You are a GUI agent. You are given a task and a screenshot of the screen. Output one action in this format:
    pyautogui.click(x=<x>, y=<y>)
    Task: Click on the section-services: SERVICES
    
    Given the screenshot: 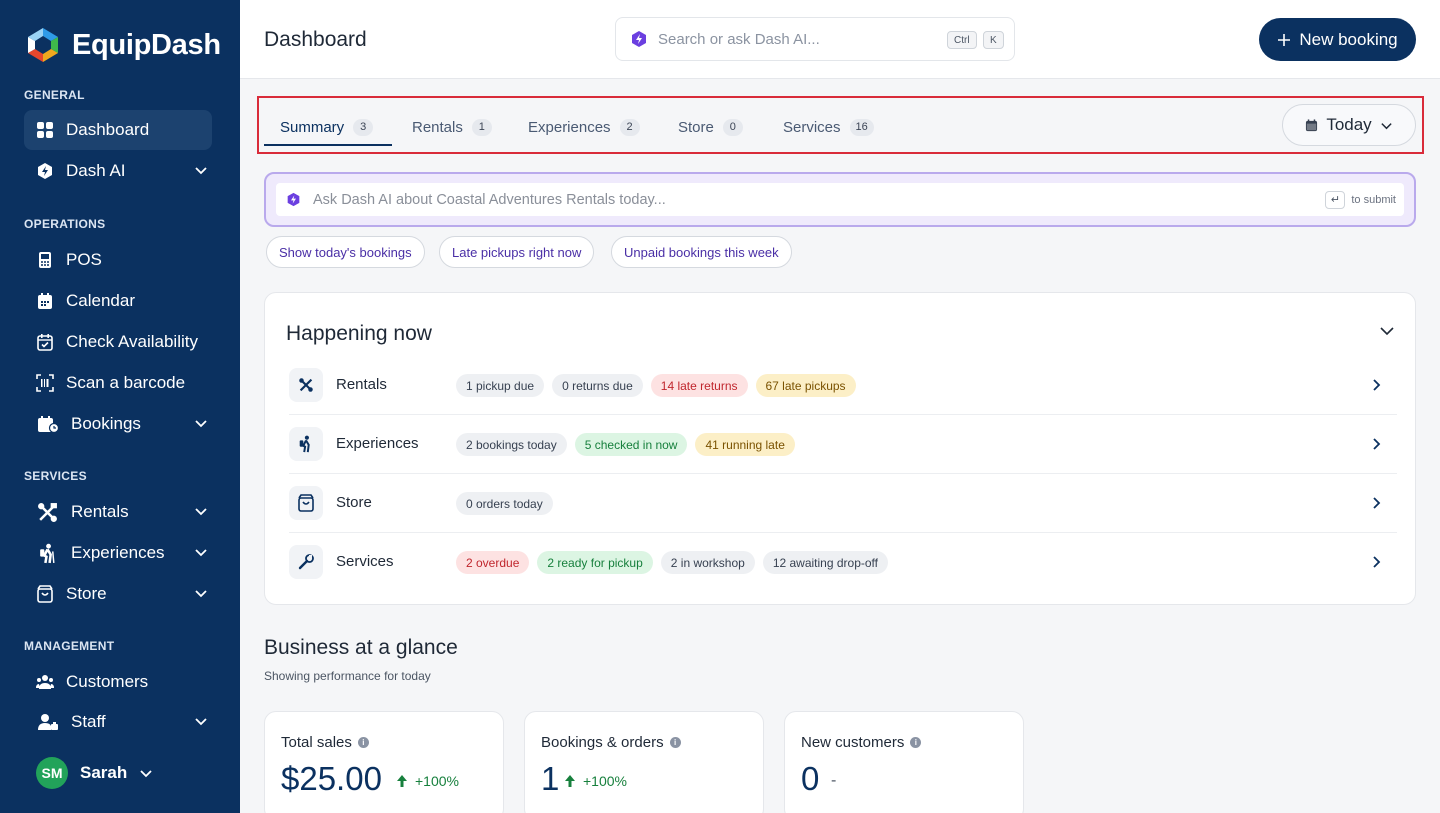 What is the action you would take?
    pyautogui.click(x=55, y=476)
    